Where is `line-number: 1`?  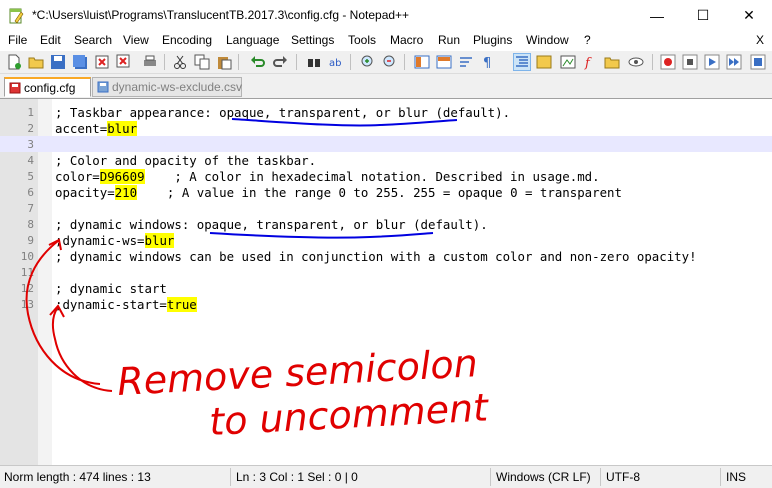
line-number: 1 is located at coordinates (30, 112).